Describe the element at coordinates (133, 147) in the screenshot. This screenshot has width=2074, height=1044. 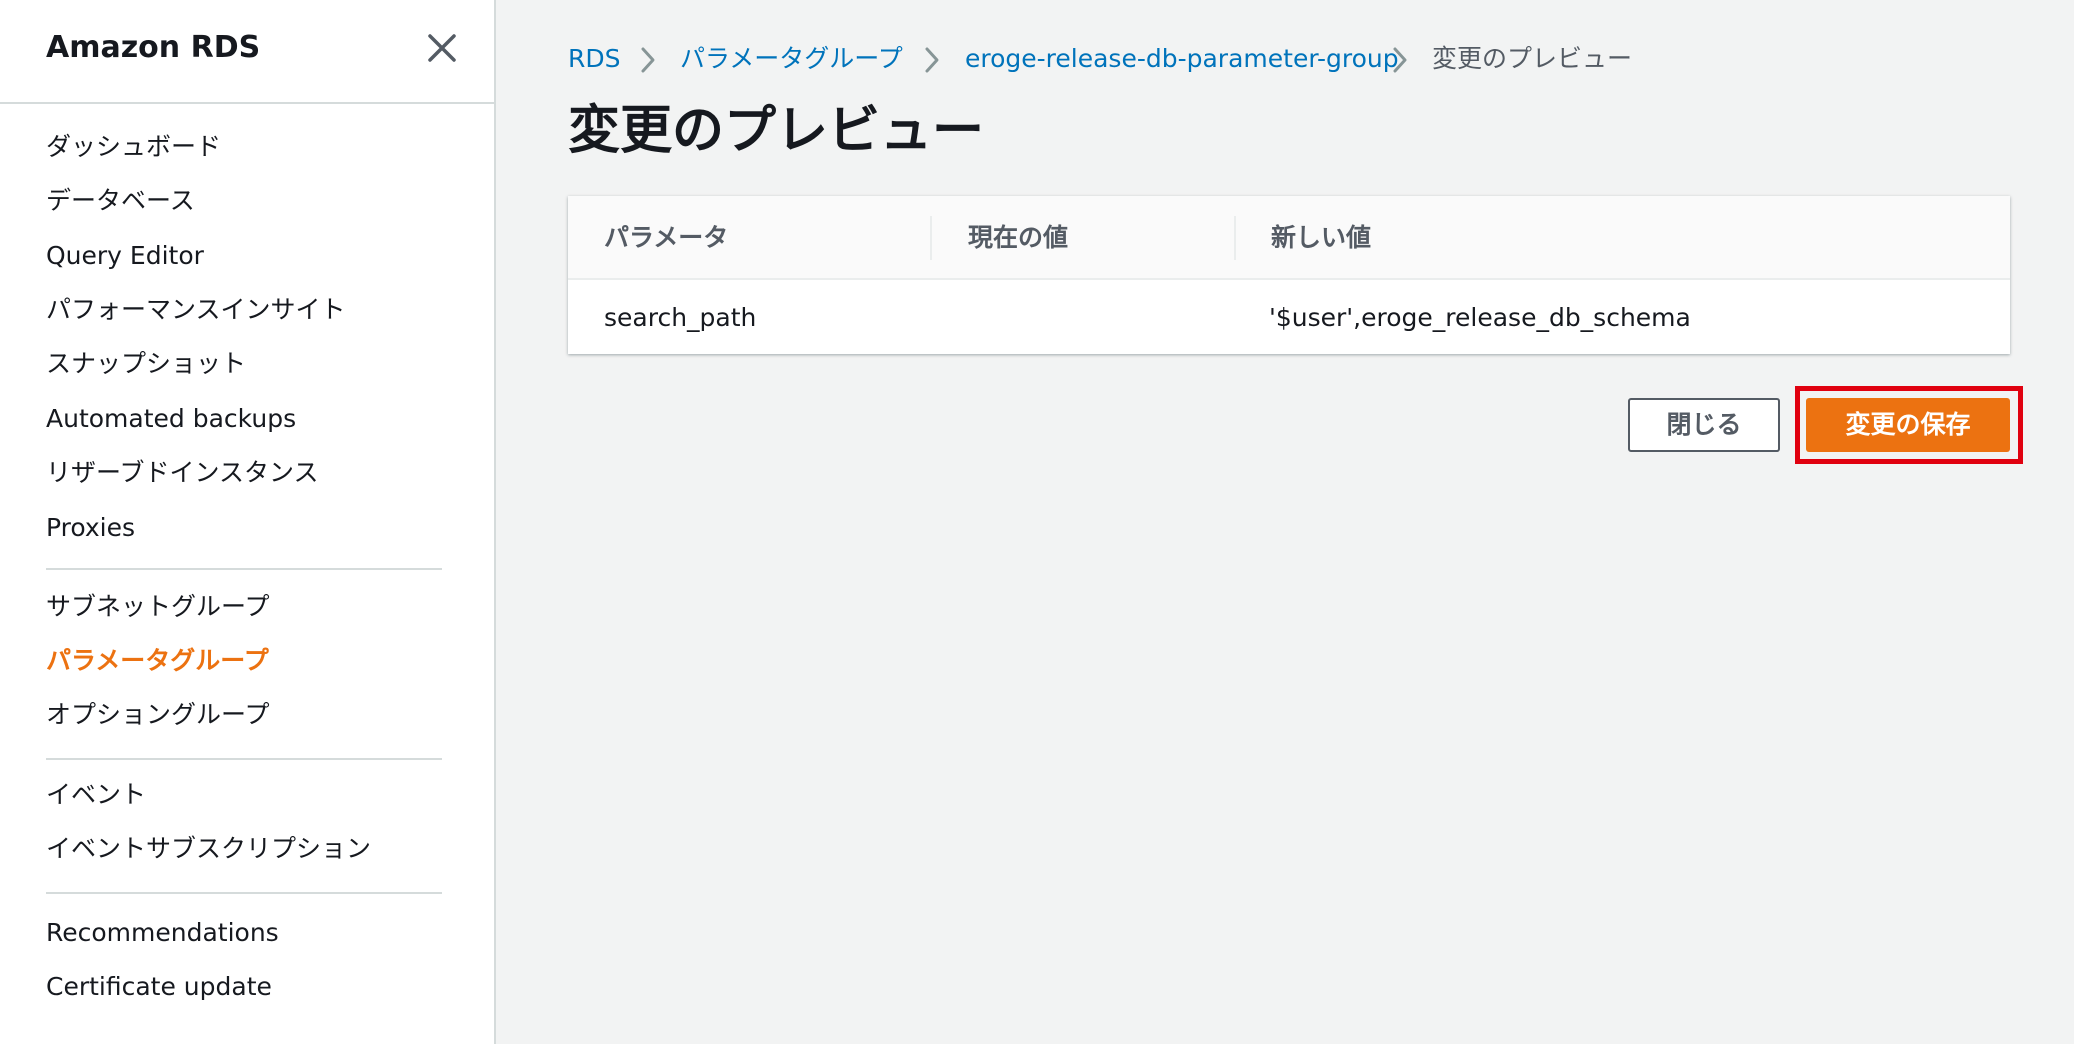
I see `sidebar-item-dashboard: ダッシュボード` at that location.